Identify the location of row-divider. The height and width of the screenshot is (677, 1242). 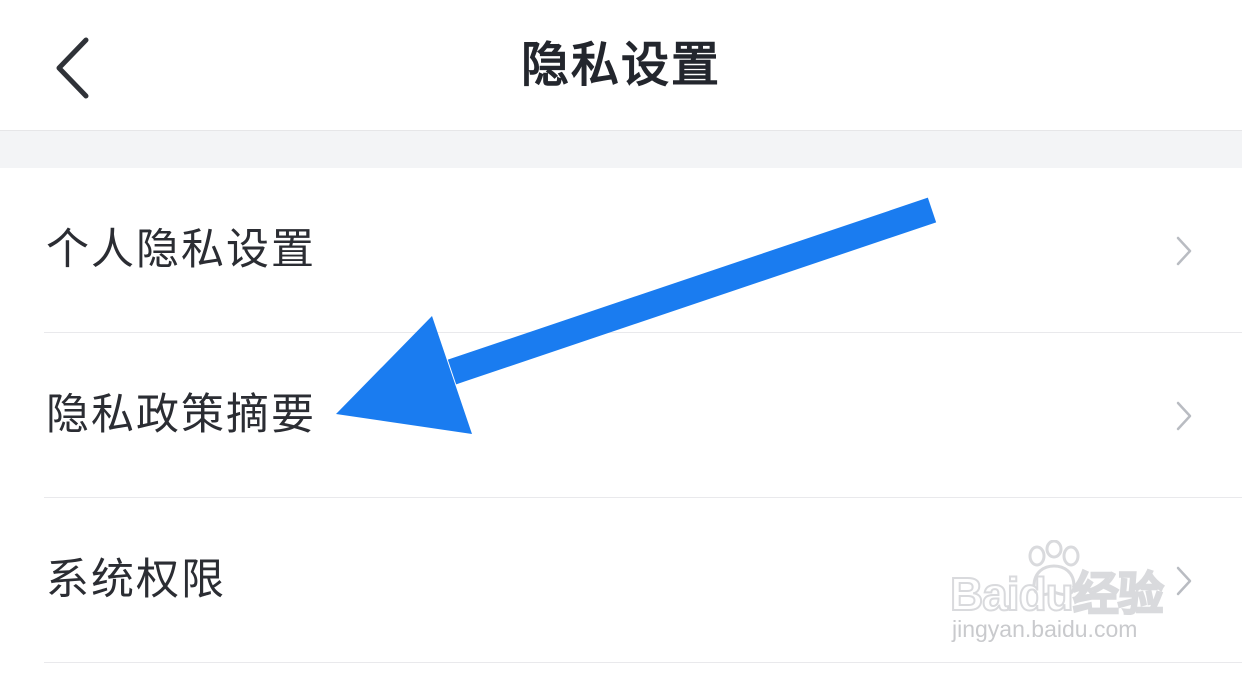
(643, 662).